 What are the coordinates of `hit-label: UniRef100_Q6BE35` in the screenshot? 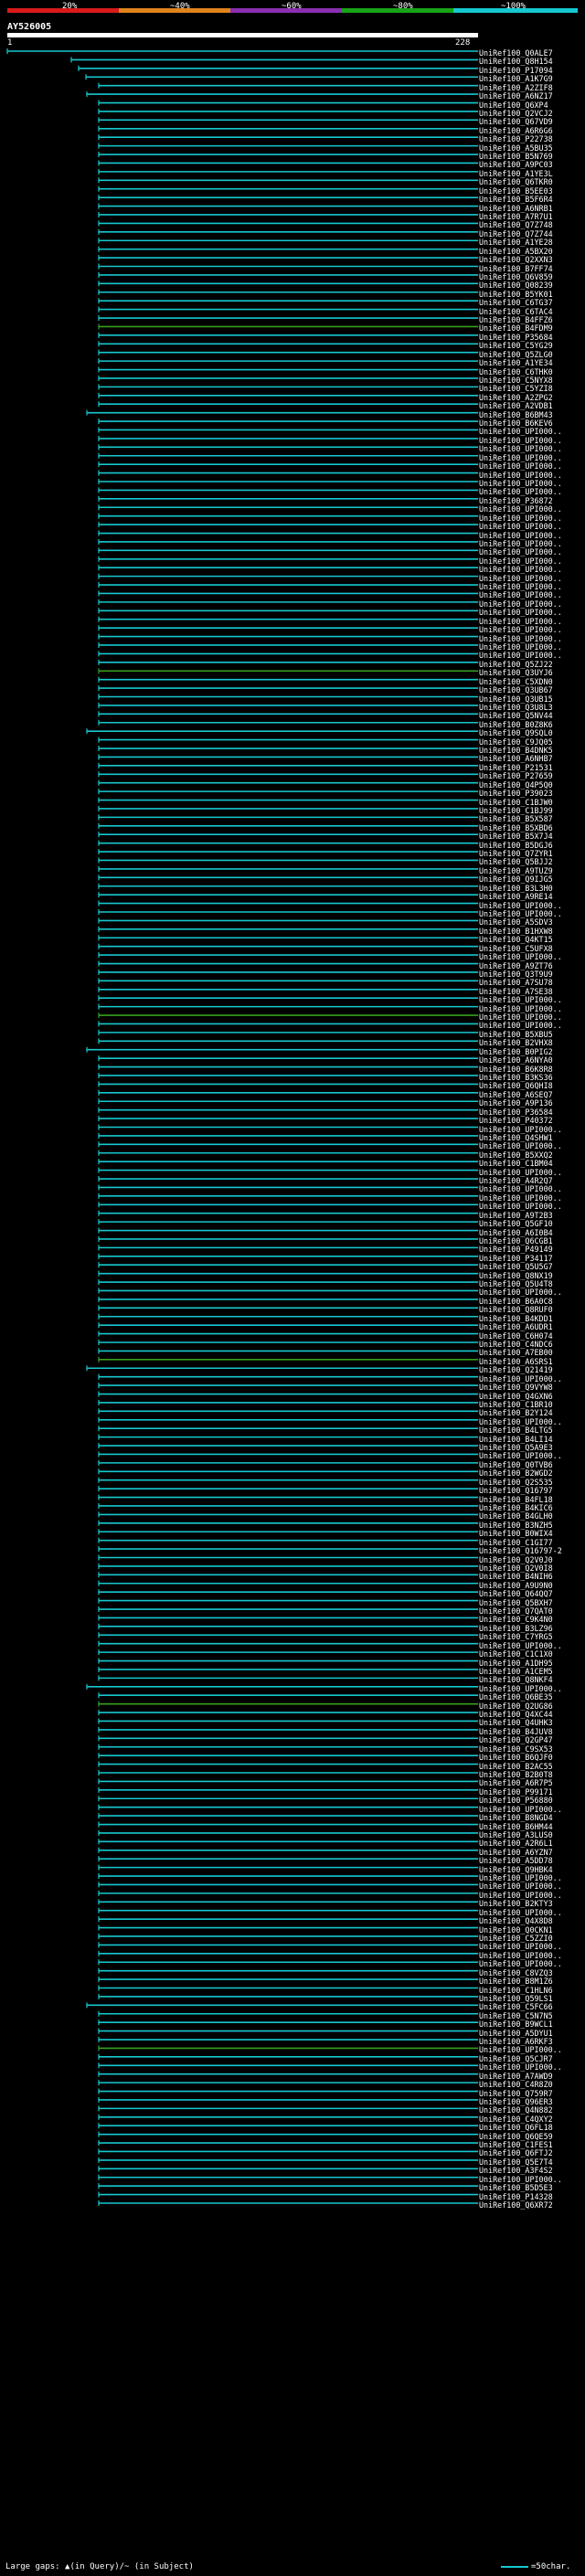 It's located at (516, 1697).